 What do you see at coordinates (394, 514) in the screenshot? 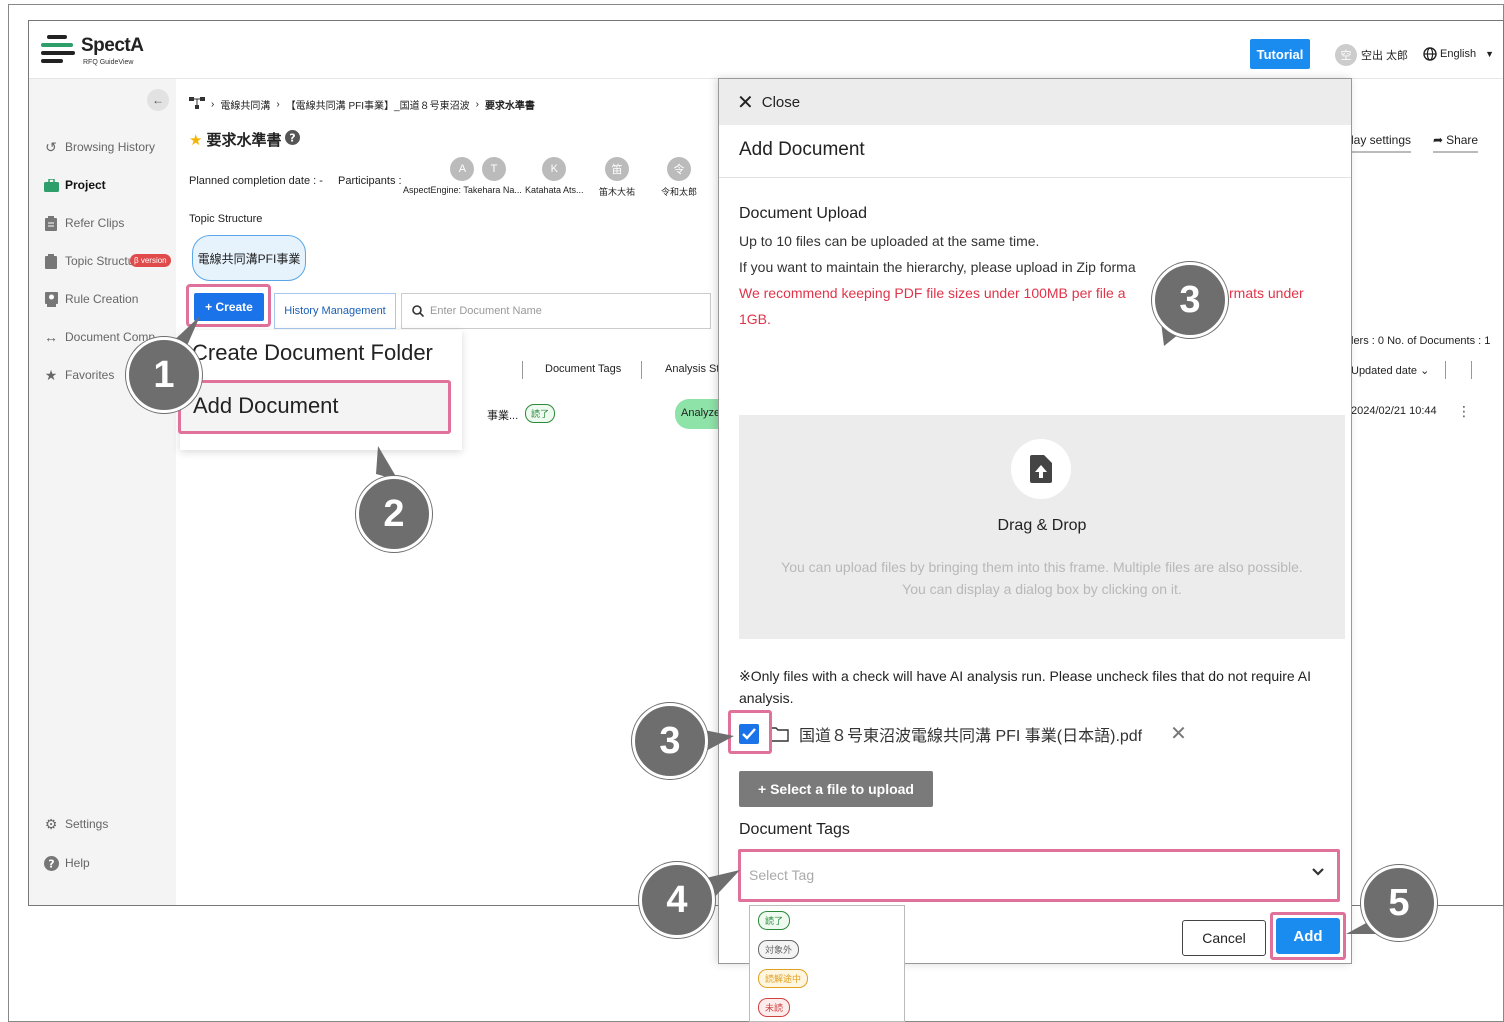
I see `step-callout: 2` at bounding box center [394, 514].